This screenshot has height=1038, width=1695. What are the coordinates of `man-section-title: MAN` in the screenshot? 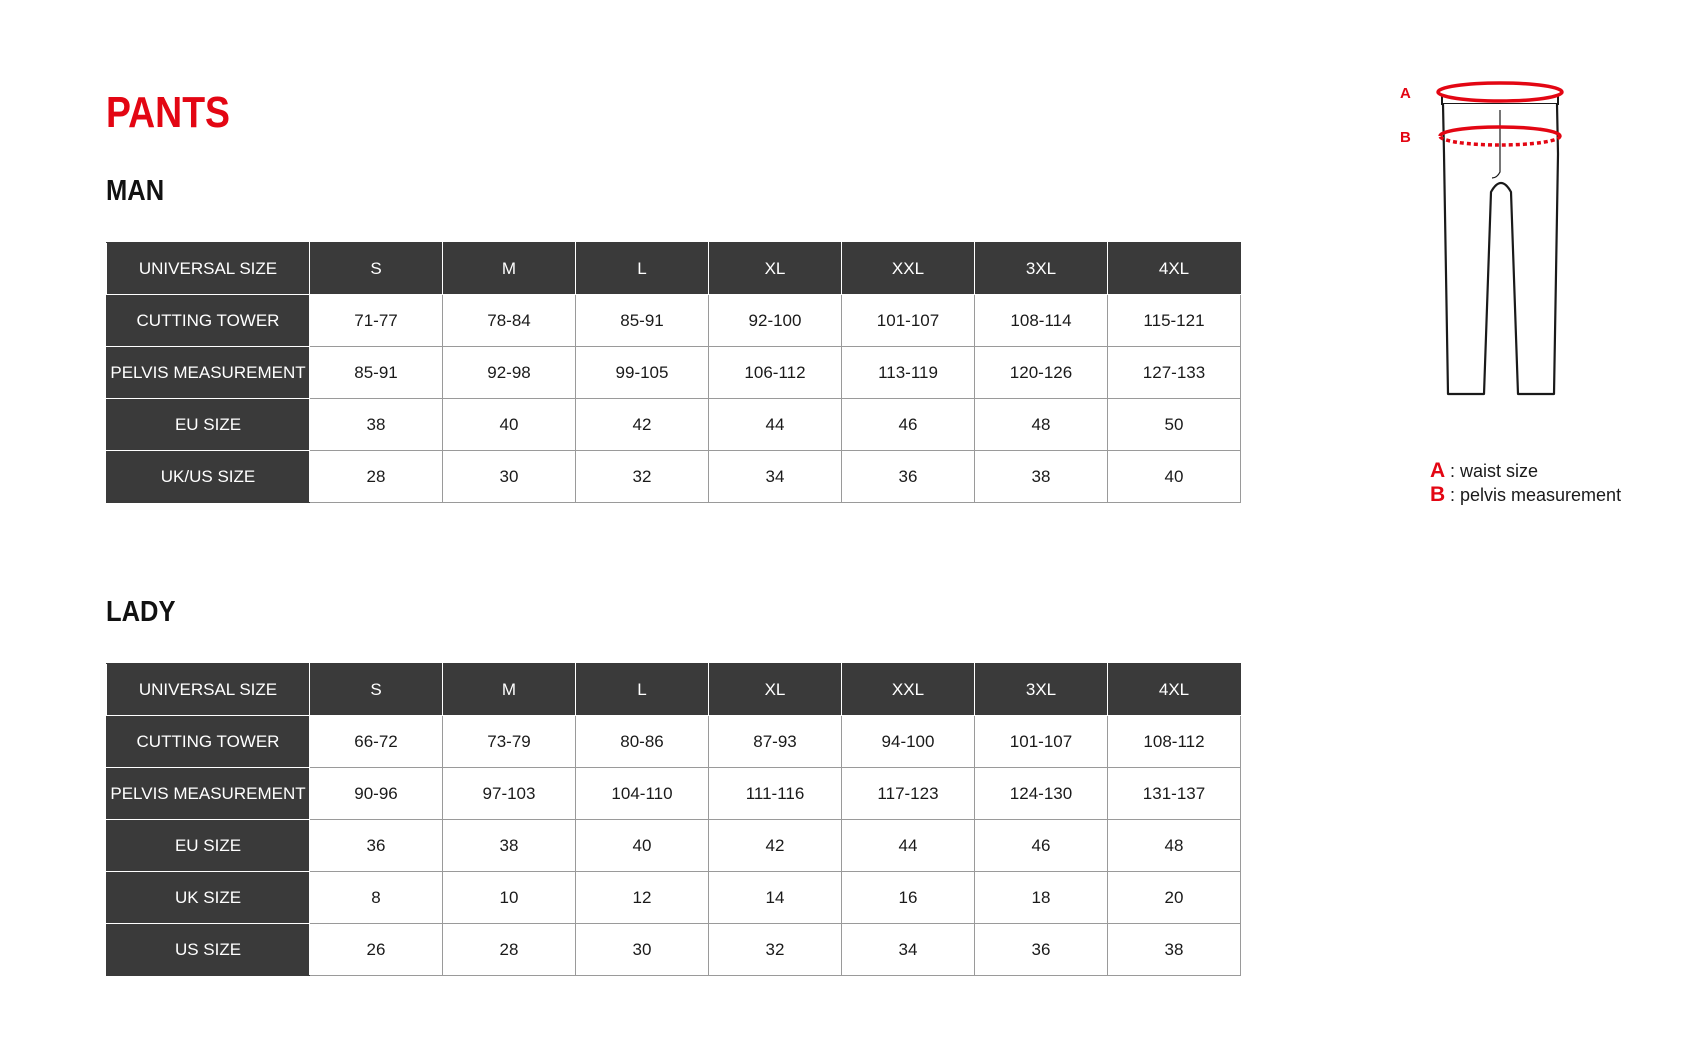 It's located at (135, 191).